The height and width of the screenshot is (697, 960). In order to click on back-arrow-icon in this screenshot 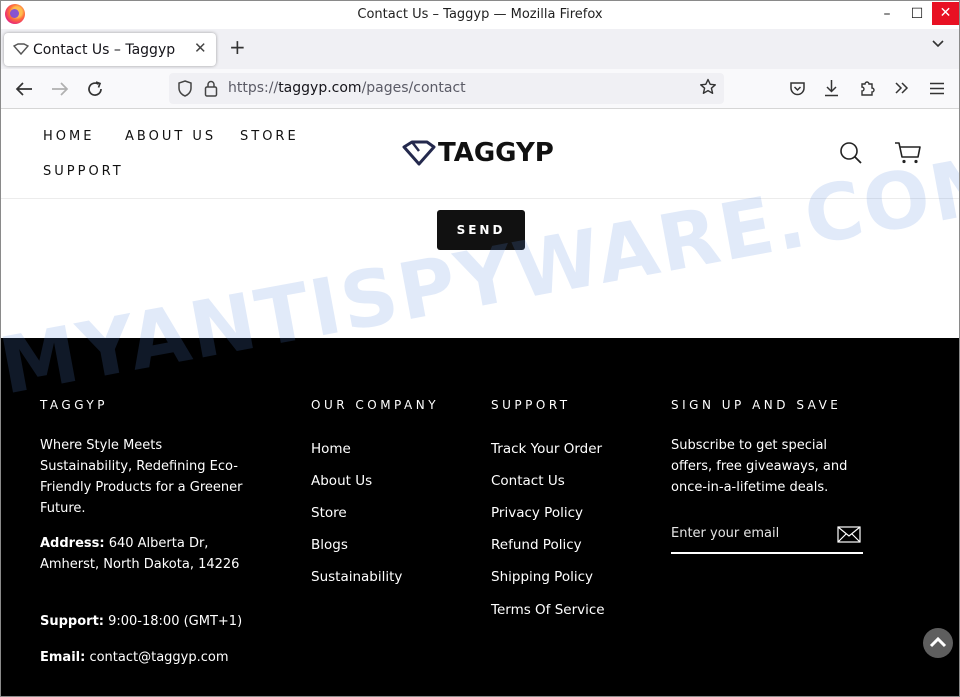, I will do `click(24, 89)`.